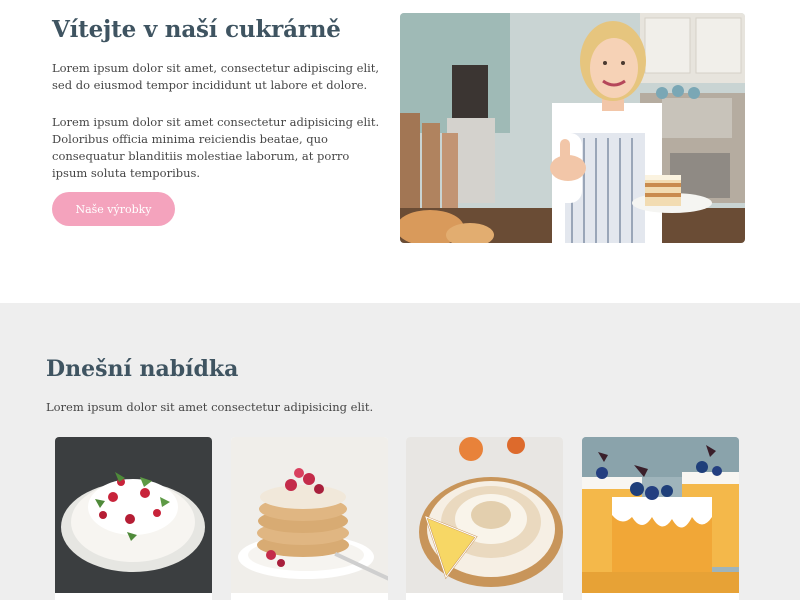 The width and height of the screenshot is (800, 600). Describe the element at coordinates (133, 515) in the screenshot. I see `pavlova-photo` at that location.